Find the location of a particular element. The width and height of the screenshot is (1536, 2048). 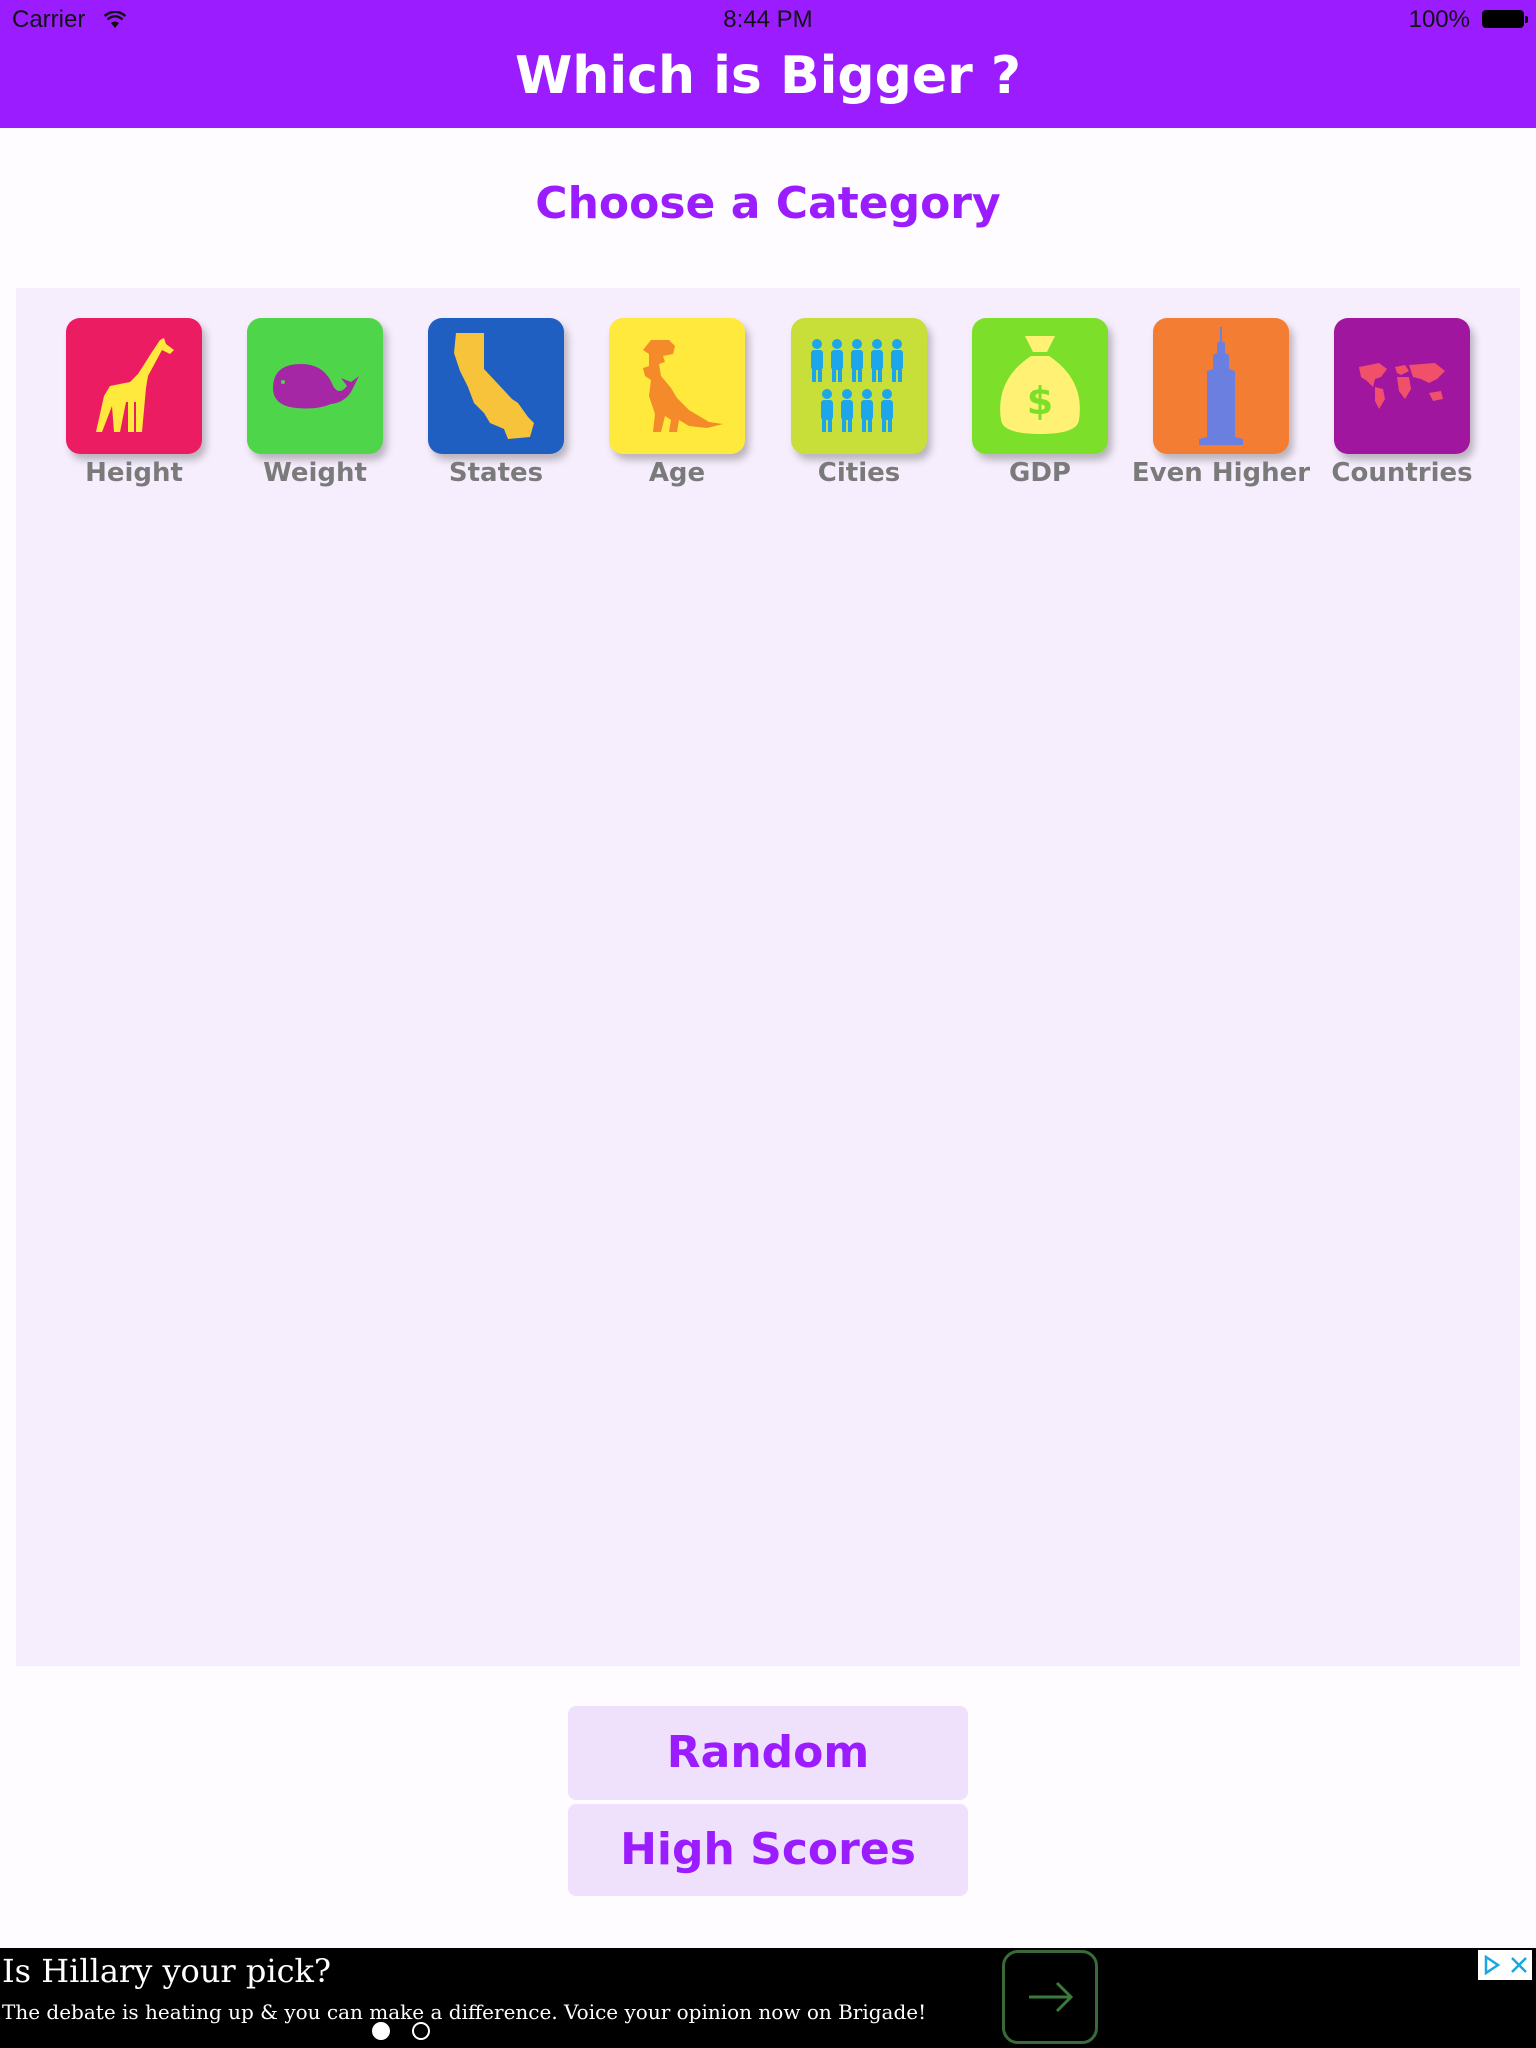

arrow-right-icon is located at coordinates (1051, 1997).